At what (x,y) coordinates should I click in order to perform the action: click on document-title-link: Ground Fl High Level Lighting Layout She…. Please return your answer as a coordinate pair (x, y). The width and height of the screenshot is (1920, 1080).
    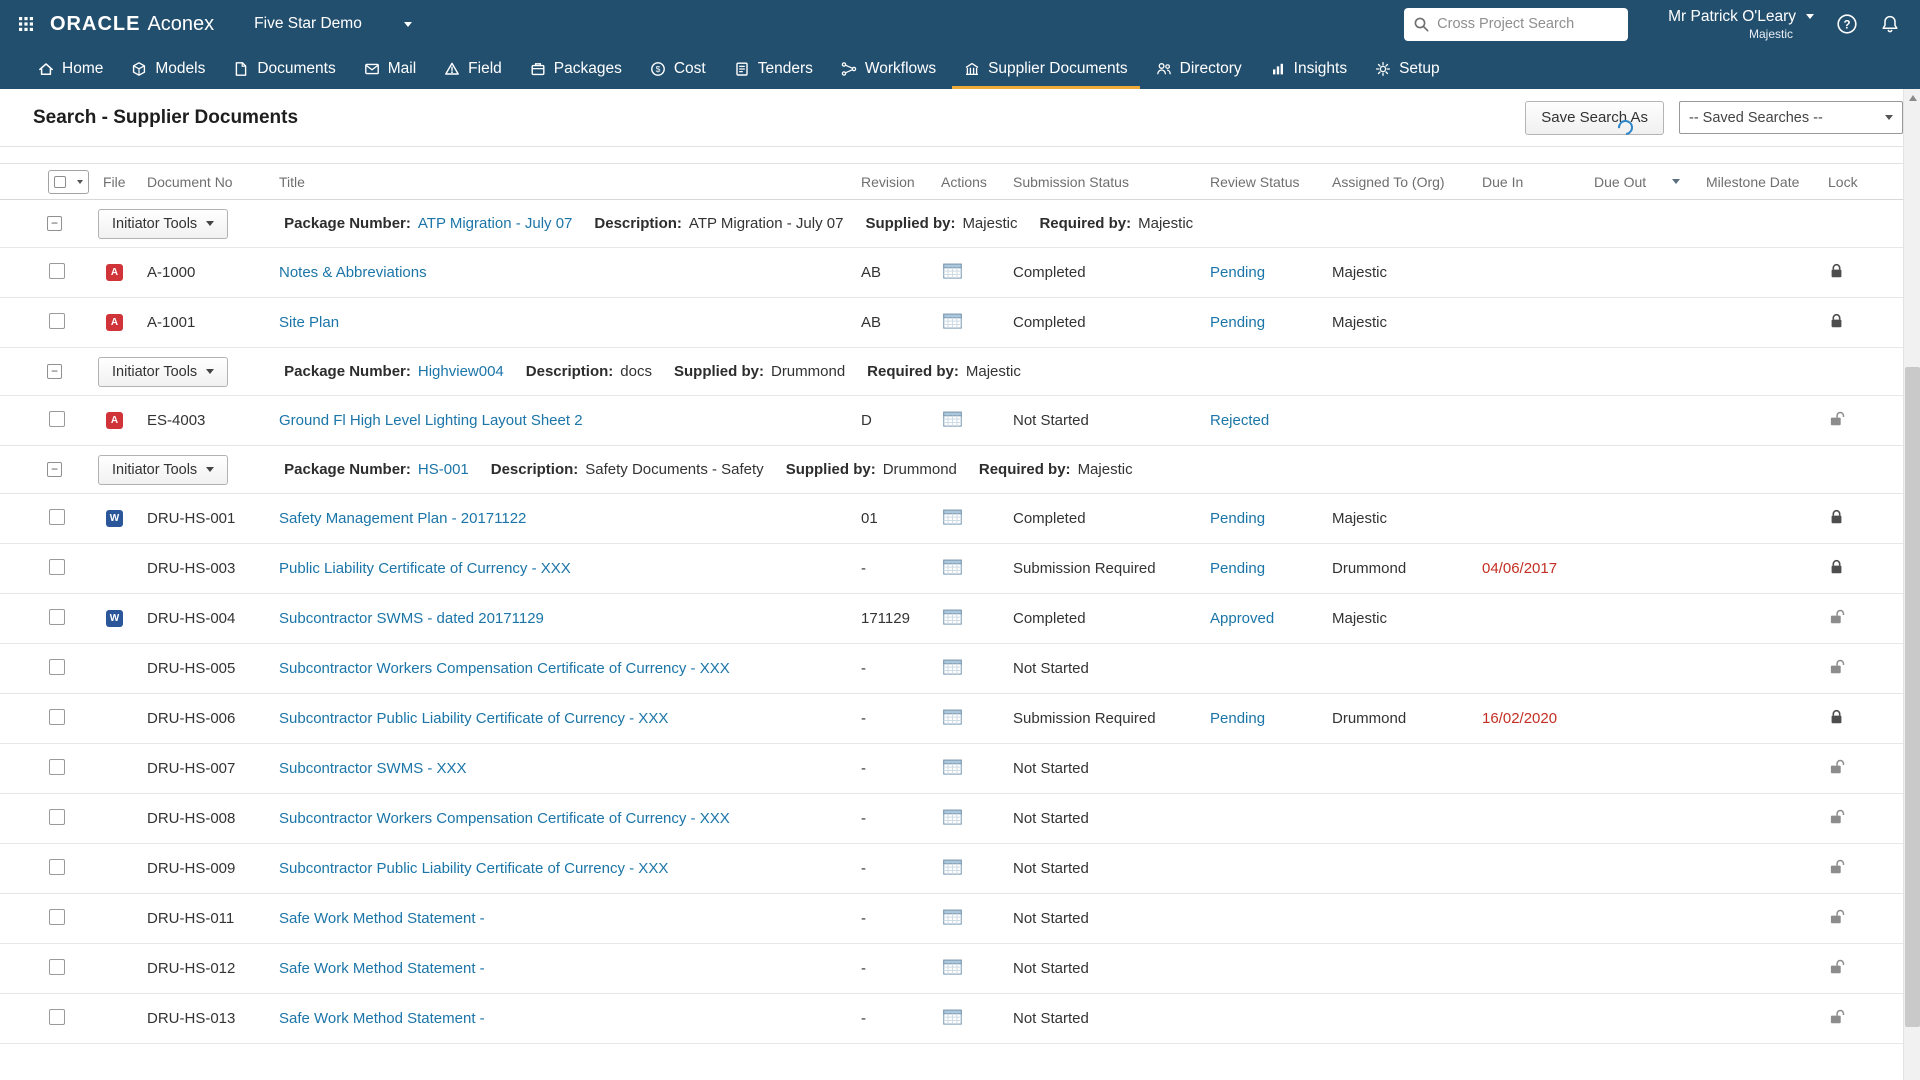
    Looking at the image, I should click on (431, 420).